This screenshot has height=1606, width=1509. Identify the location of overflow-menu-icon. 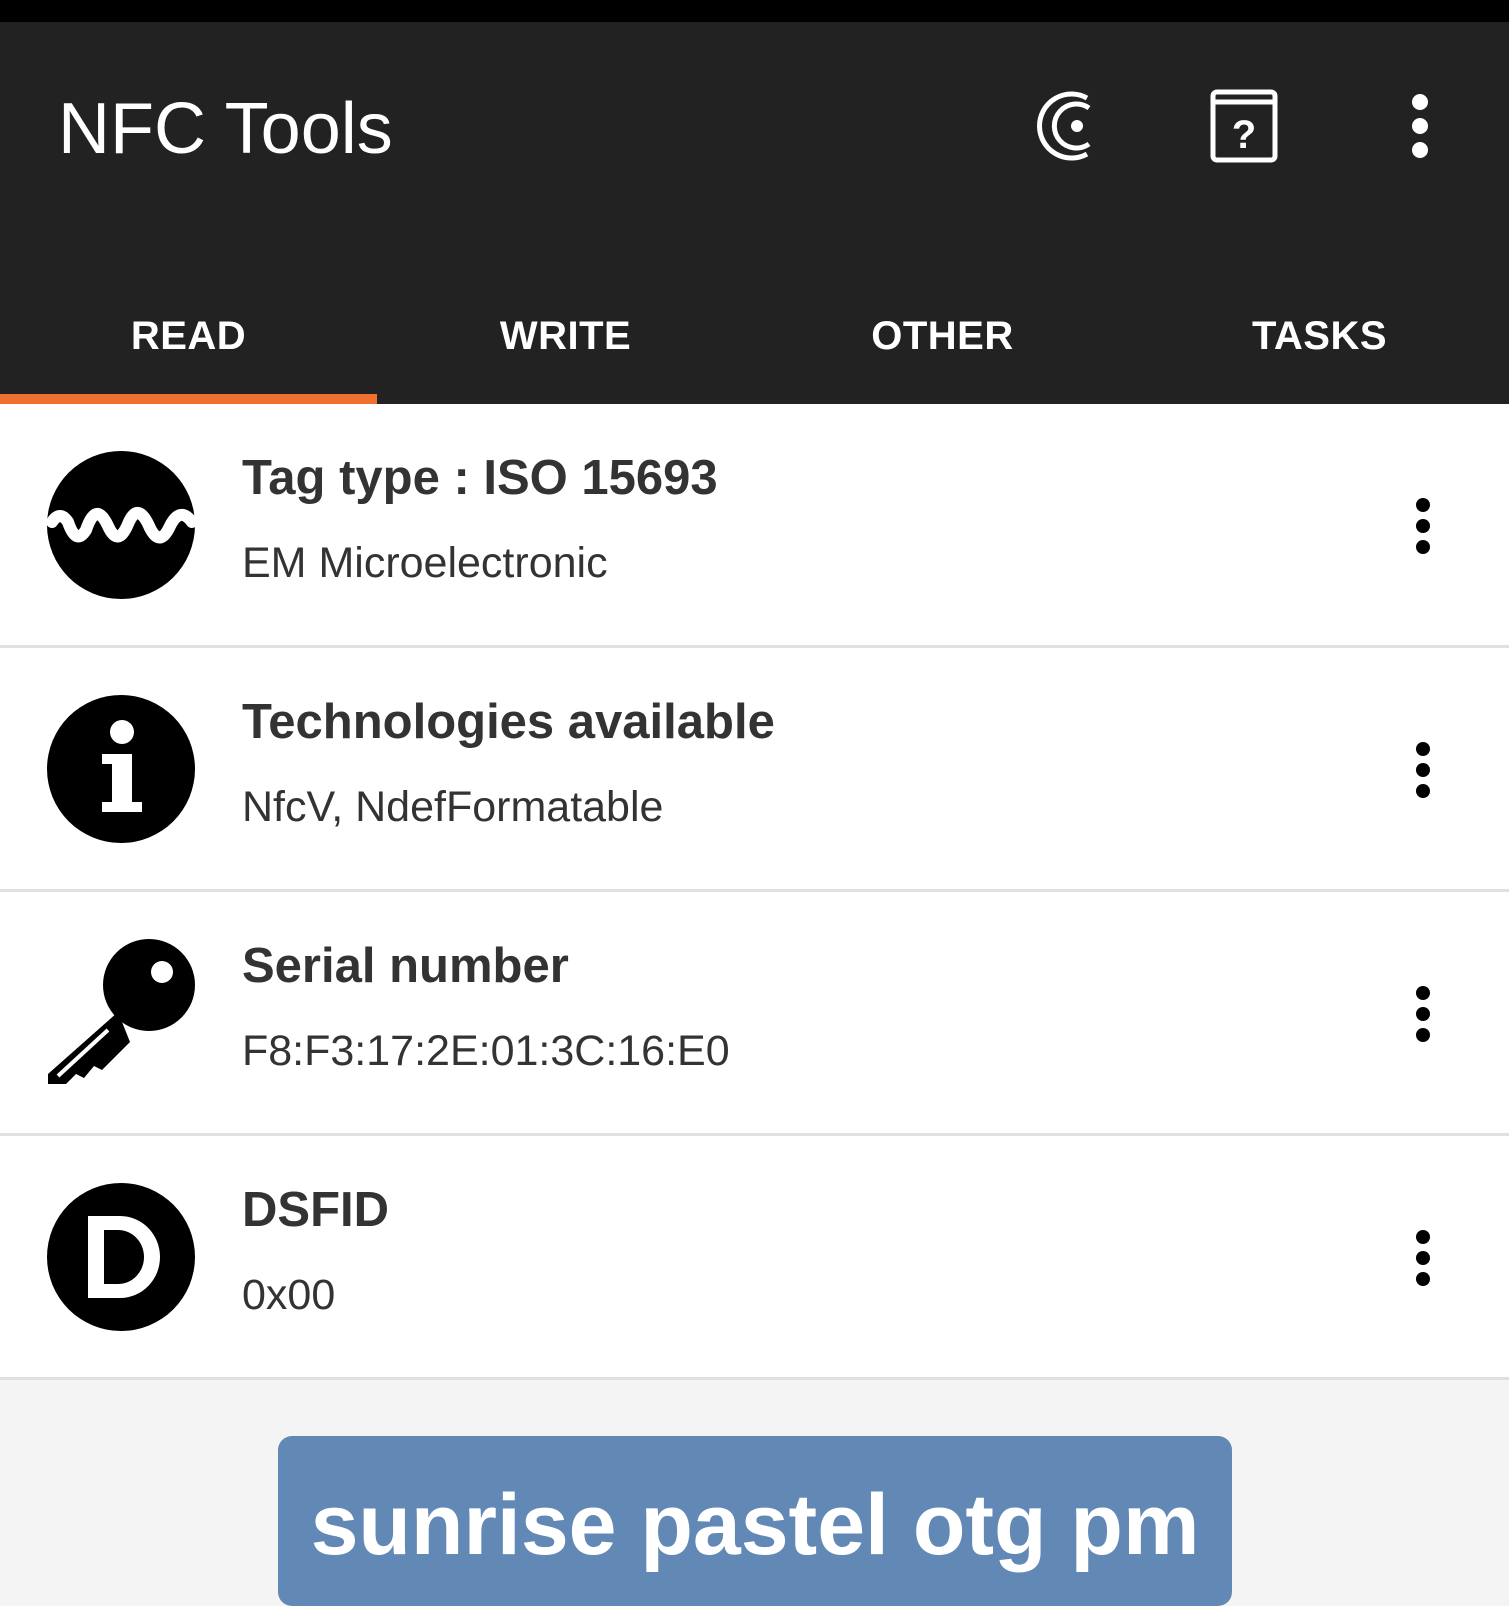
(1420, 126).